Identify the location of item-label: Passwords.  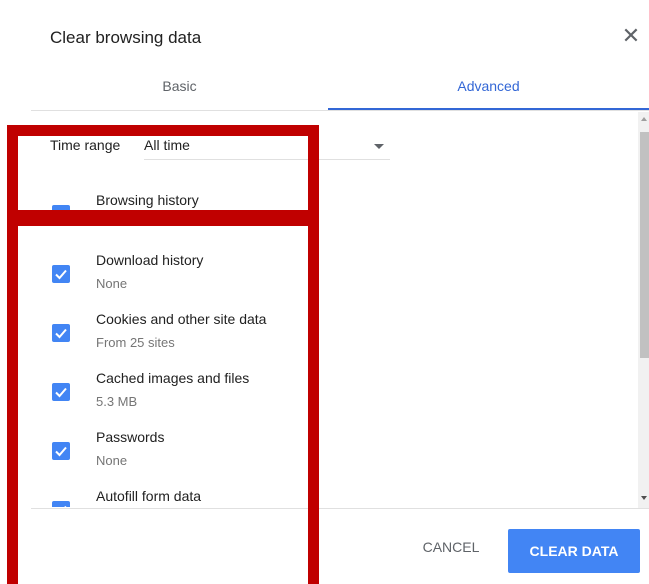
(130, 437).